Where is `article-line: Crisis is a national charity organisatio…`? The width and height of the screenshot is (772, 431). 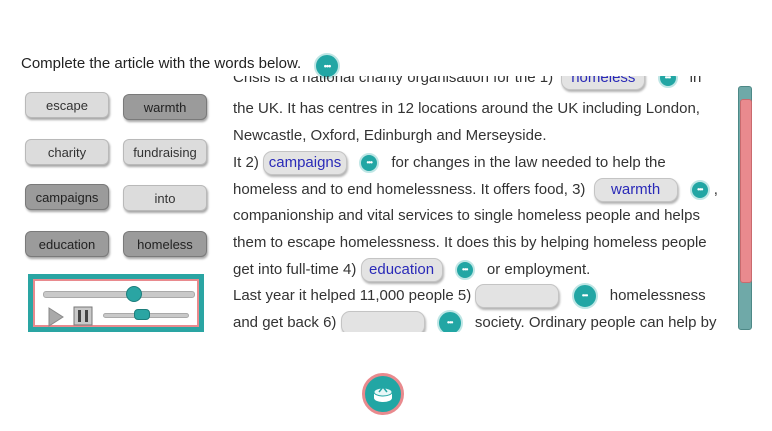
article-line: Crisis is a national charity organisatio… is located at coordinates (467, 84).